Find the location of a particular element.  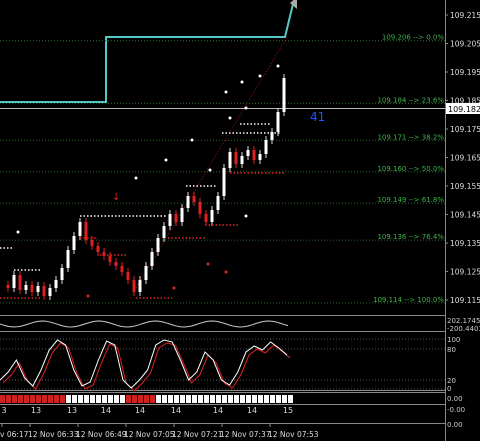

current-price-label: 109.182 is located at coordinates (464, 109).